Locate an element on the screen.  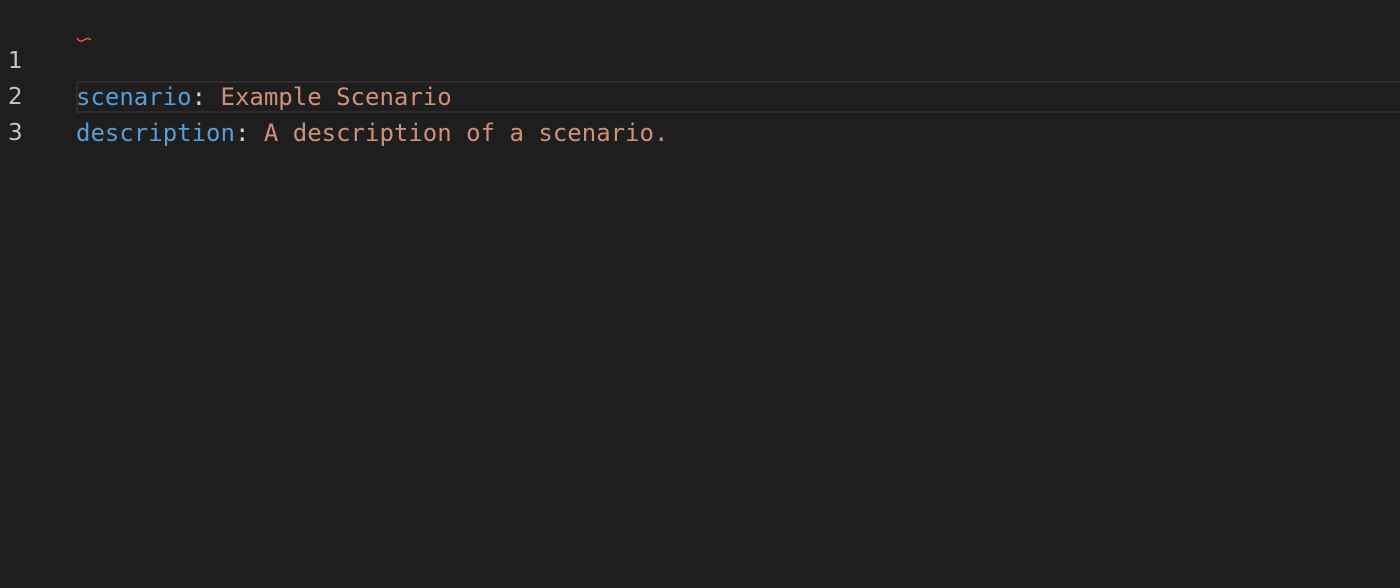
editor-line: 3 is located at coordinates (700, 112).